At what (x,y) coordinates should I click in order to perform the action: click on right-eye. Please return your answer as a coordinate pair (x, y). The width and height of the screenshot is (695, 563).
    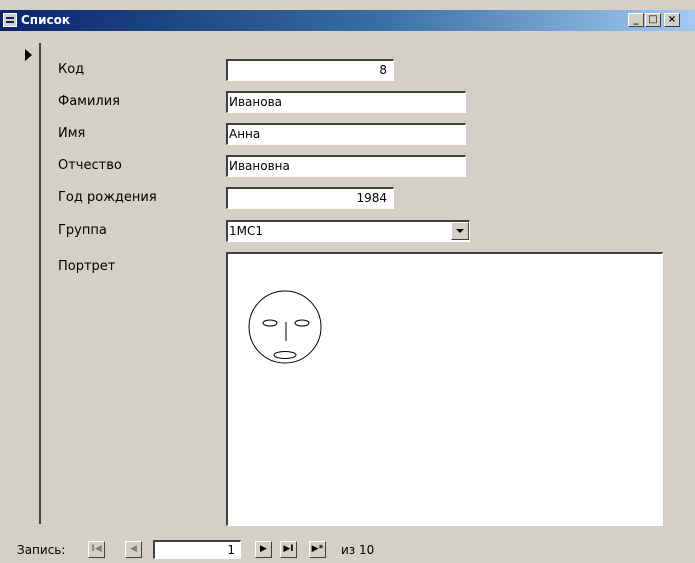
    Looking at the image, I should click on (302, 323).